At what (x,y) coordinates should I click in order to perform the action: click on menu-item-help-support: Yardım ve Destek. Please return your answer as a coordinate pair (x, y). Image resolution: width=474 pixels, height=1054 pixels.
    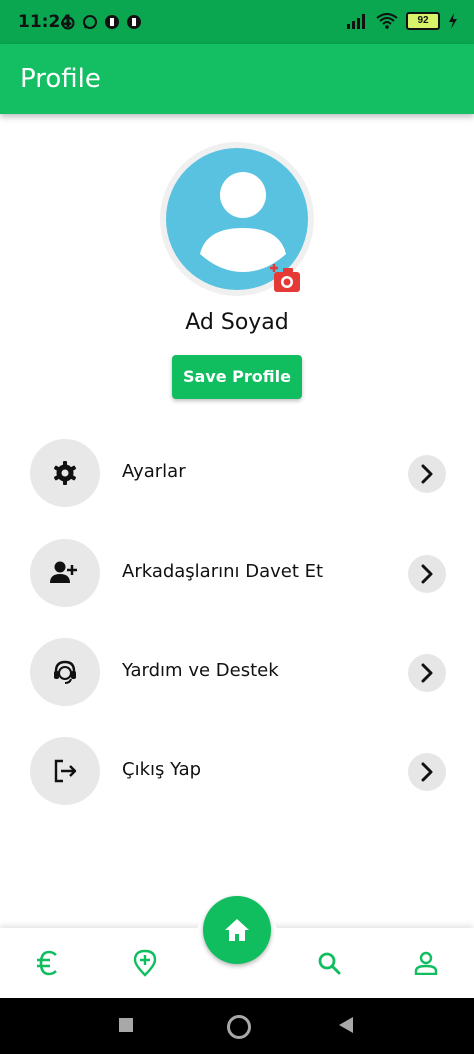
    Looking at the image, I should click on (237, 673).